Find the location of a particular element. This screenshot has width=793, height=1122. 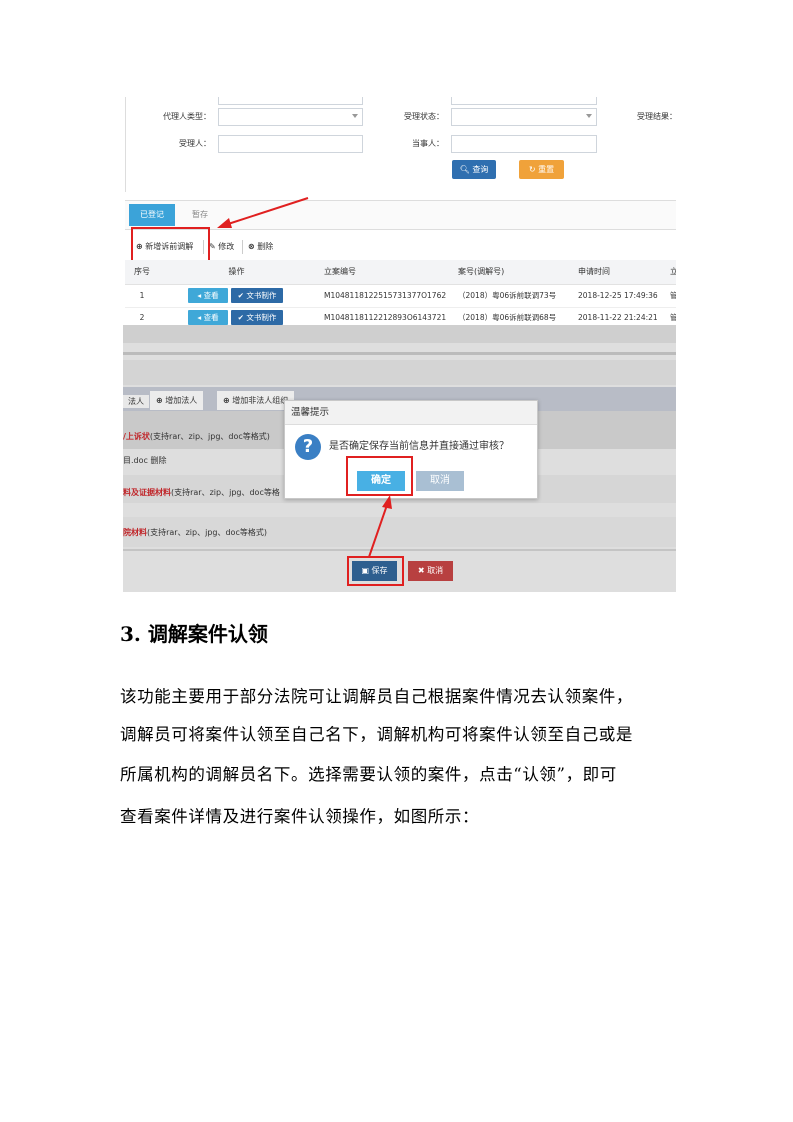

agent-type-select is located at coordinates (290, 117).